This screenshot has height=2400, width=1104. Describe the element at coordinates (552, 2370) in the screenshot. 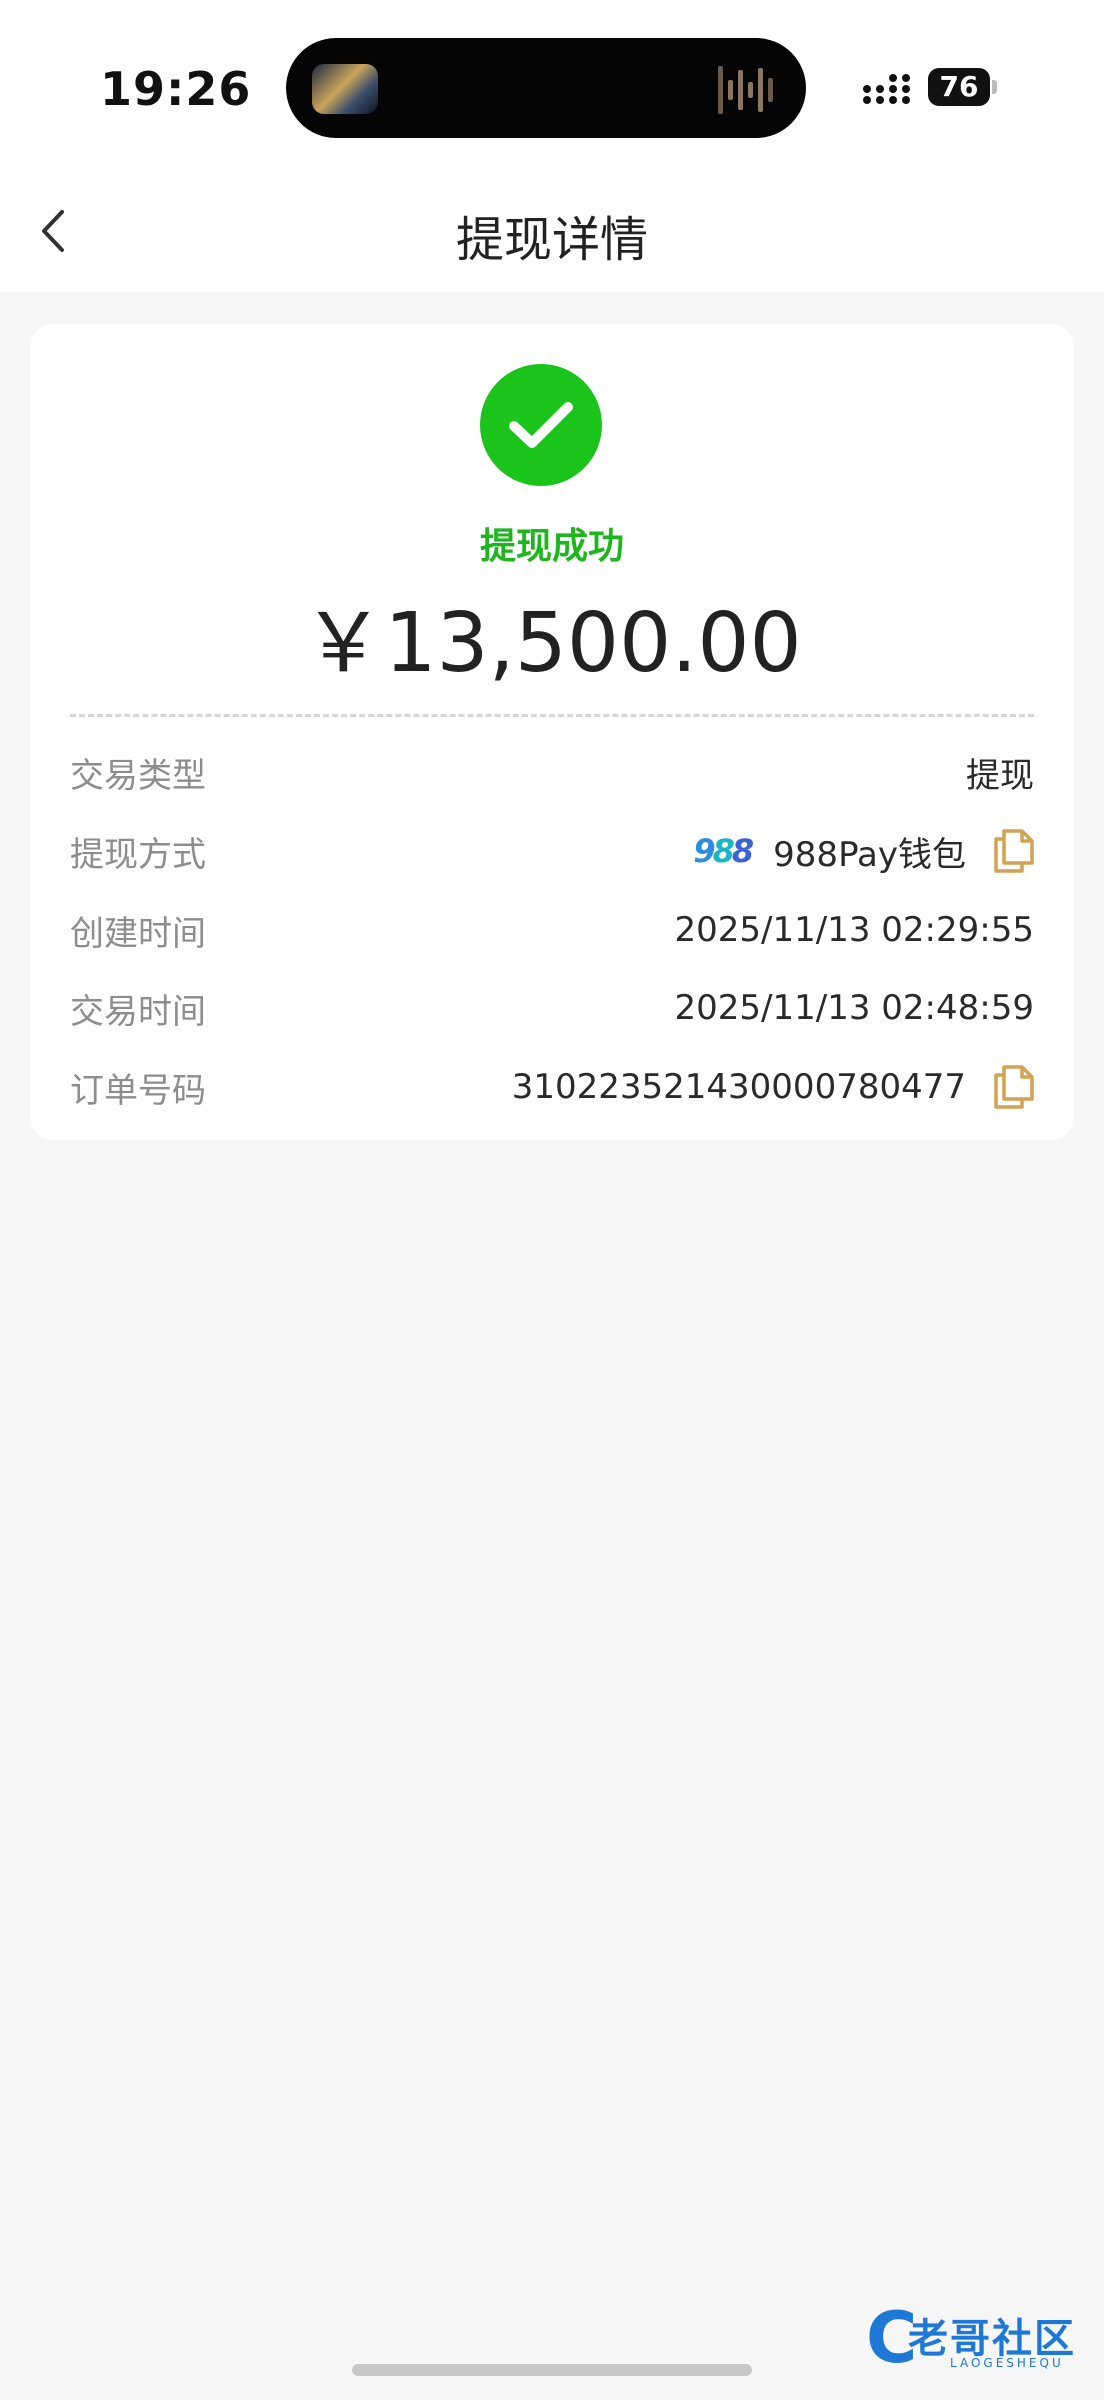

I see `home-indicator` at that location.